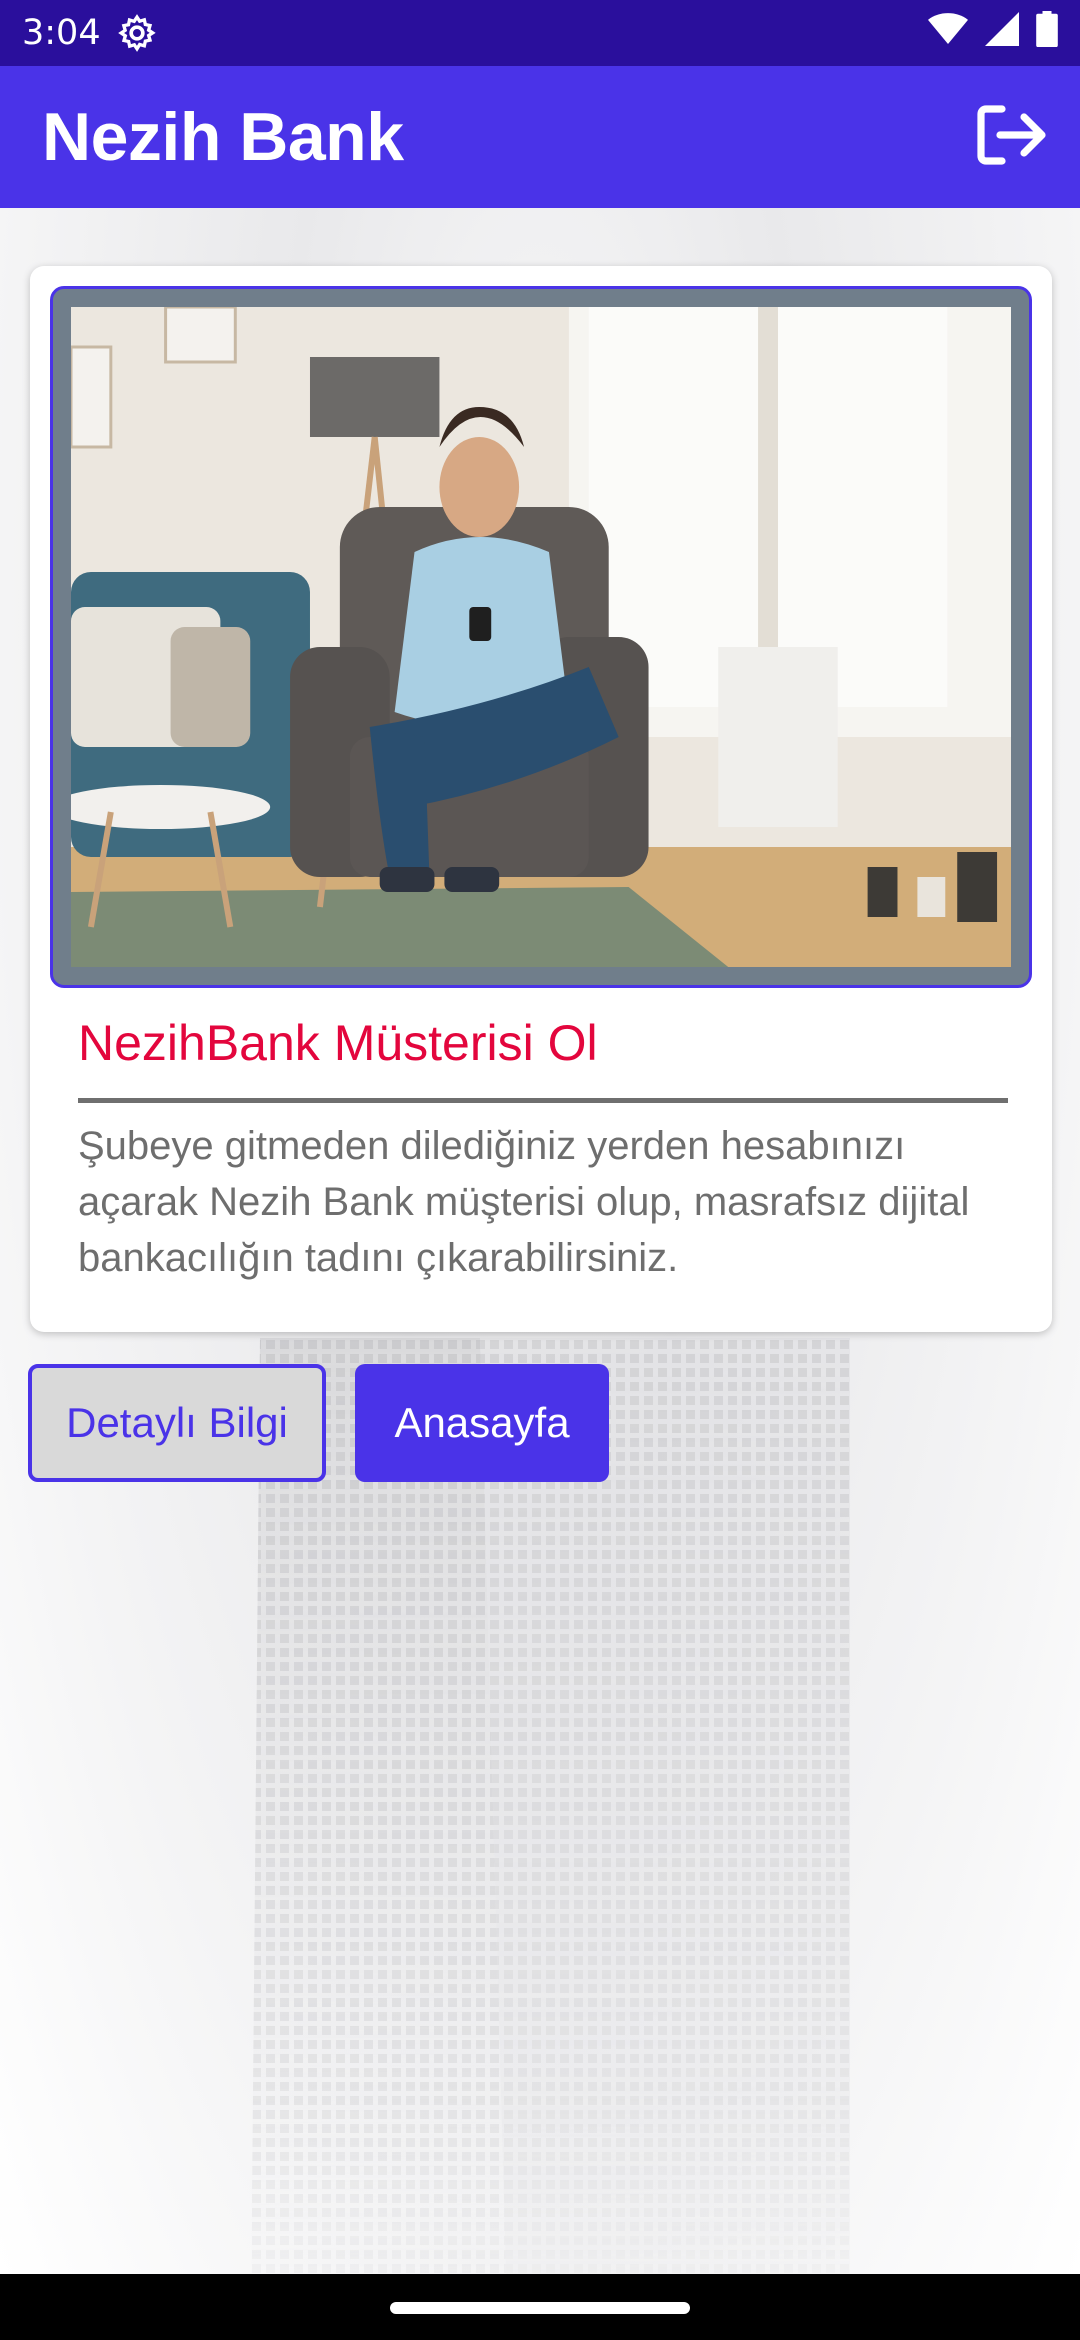 This screenshot has width=1080, height=2340. Describe the element at coordinates (540, 137) in the screenshot. I see `app-bar: Nezih Bank` at that location.